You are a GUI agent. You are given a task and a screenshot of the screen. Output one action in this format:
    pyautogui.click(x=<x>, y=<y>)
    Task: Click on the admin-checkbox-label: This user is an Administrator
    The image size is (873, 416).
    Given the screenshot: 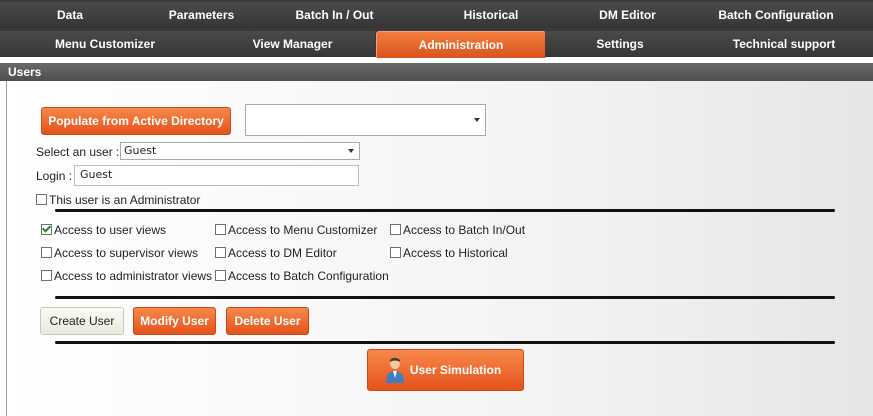 What is the action you would take?
    pyautogui.click(x=125, y=200)
    